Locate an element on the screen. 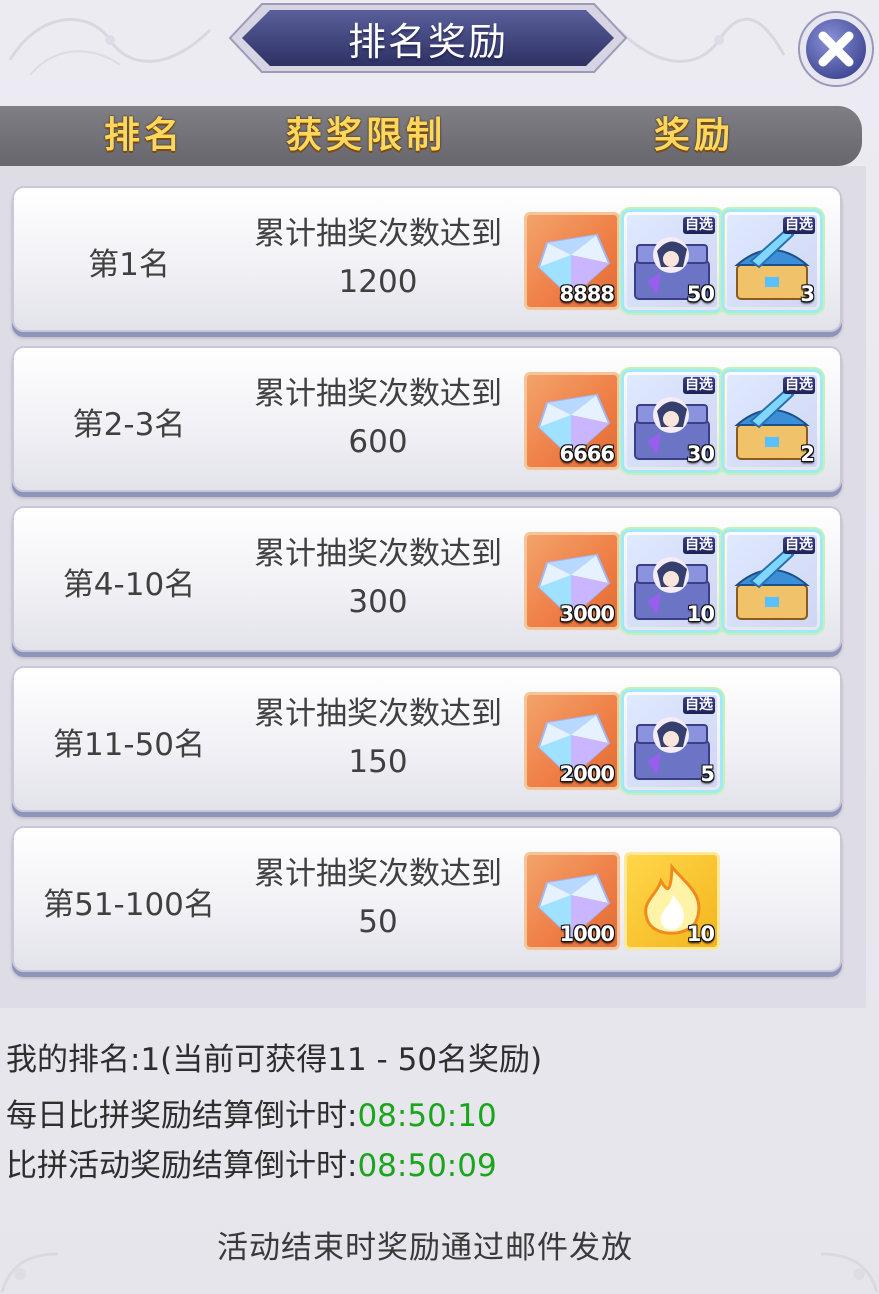 This screenshot has width=879, height=1294. reward-row: 第11-50名 累计抽奖次数达到 150 2000 自选 5 is located at coordinates (427, 739).